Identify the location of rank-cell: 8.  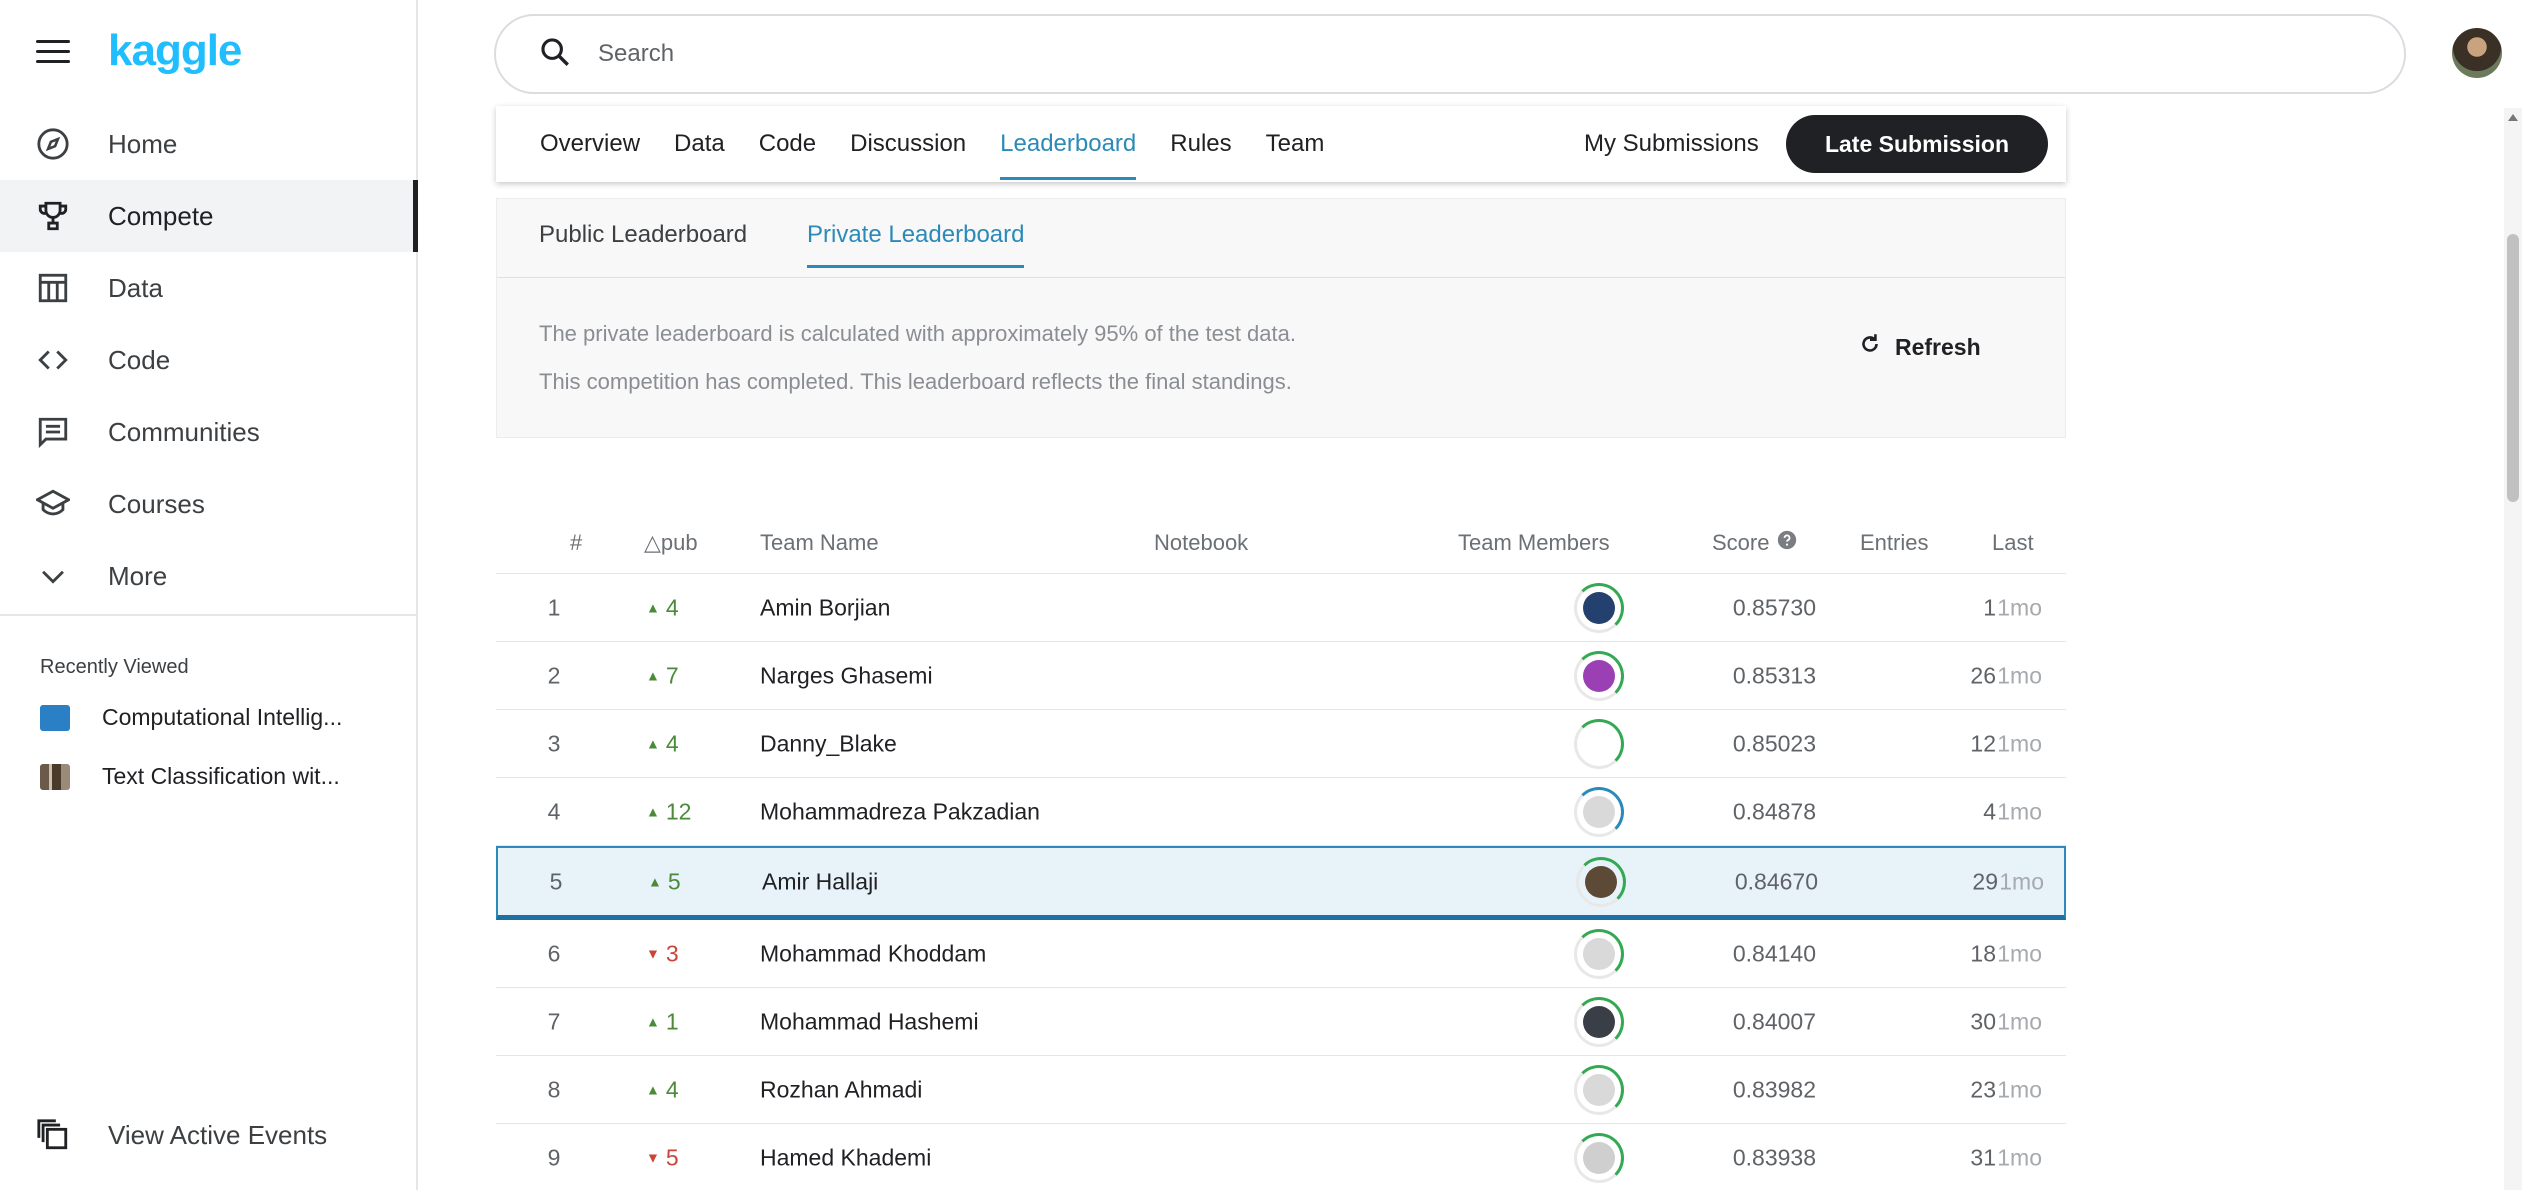
(554, 1089).